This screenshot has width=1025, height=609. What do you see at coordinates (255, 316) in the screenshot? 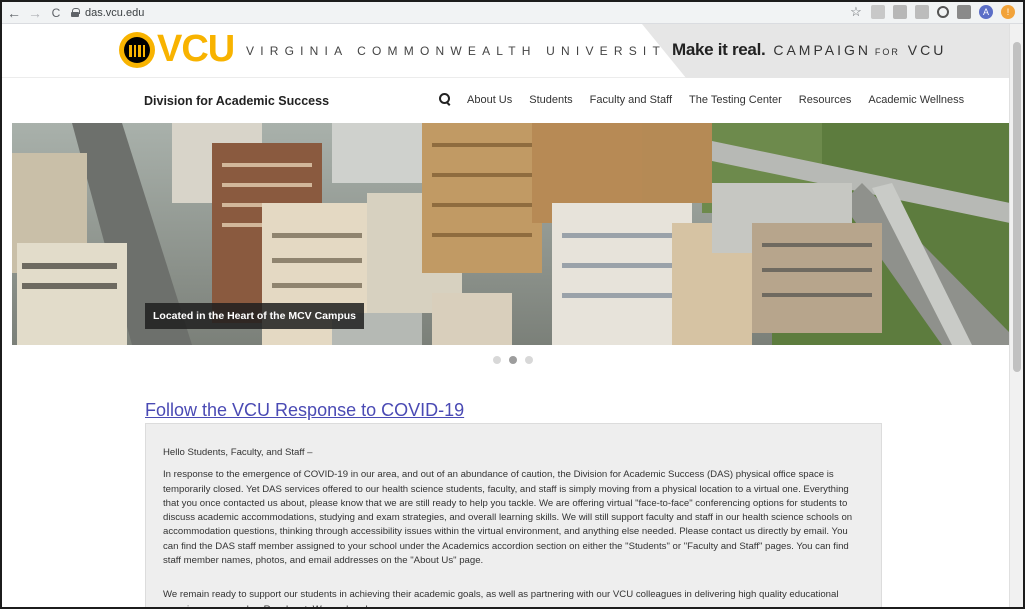
I see `hero-caption: Located in the Heart of the MCV Campus` at bounding box center [255, 316].